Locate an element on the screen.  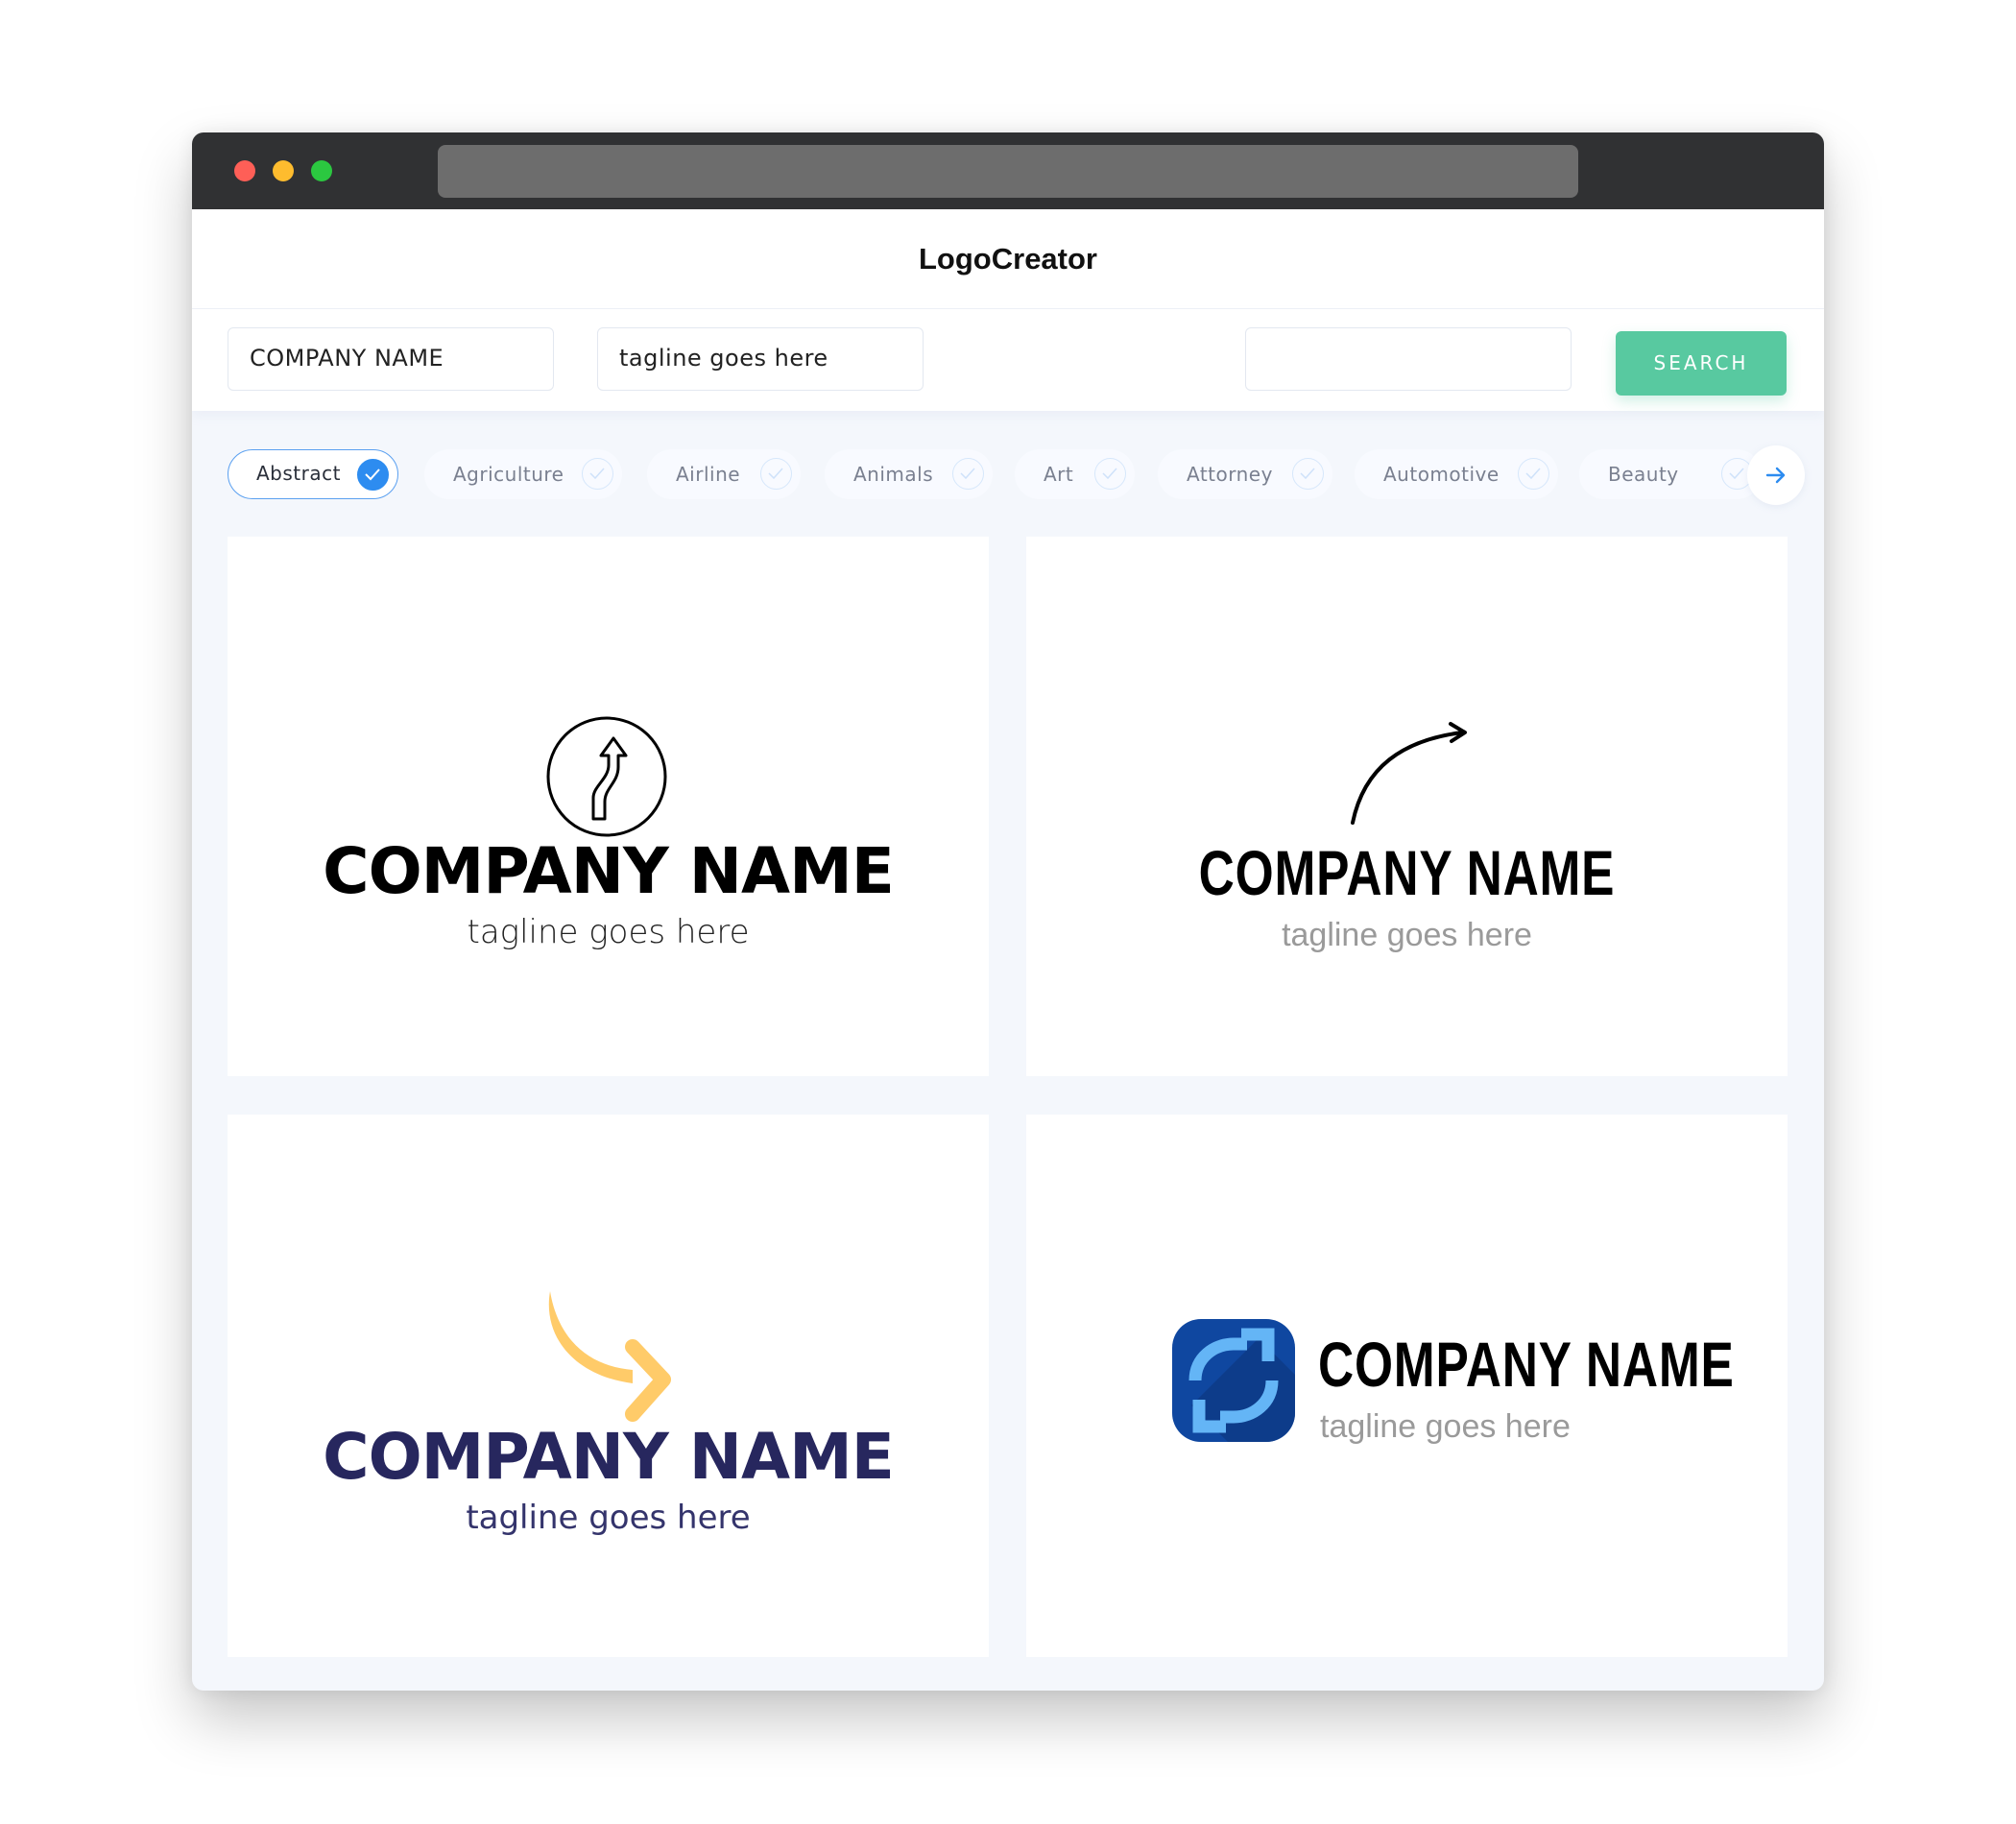
category-chip-art: Art is located at coordinates (1075, 474).